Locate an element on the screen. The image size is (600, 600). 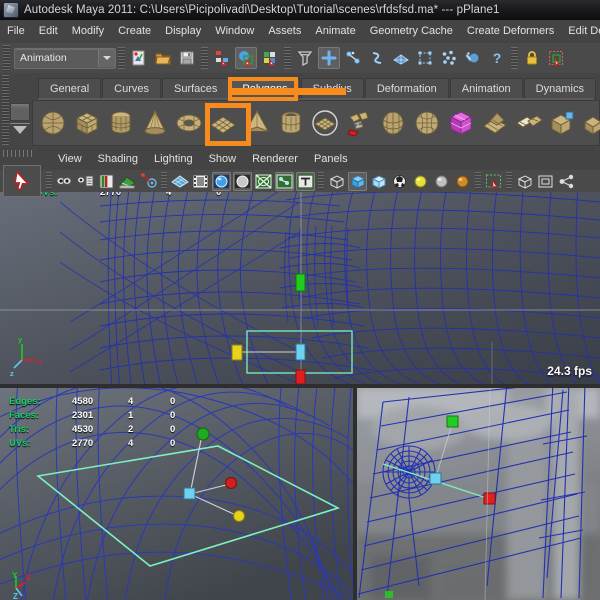
select-by-object-button is located at coordinates (246, 58).